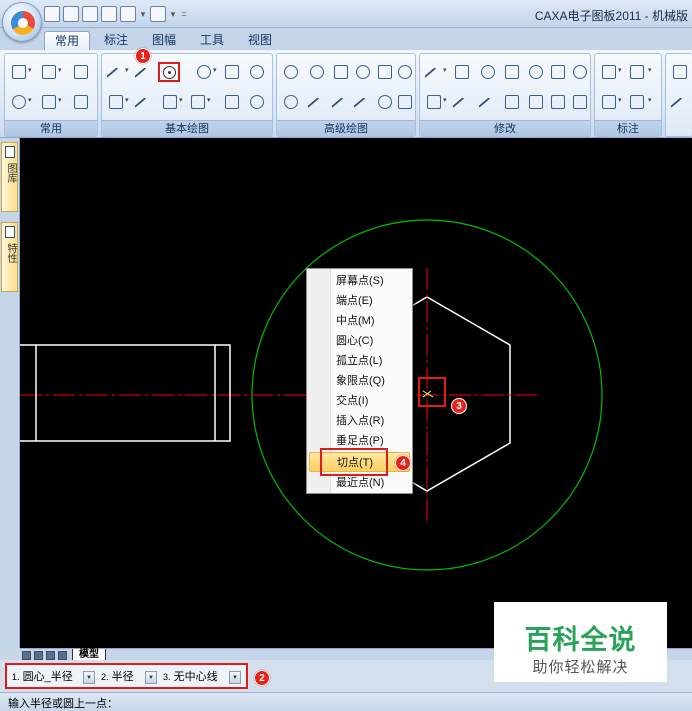  I want to click on point-icon, so click(316, 71).